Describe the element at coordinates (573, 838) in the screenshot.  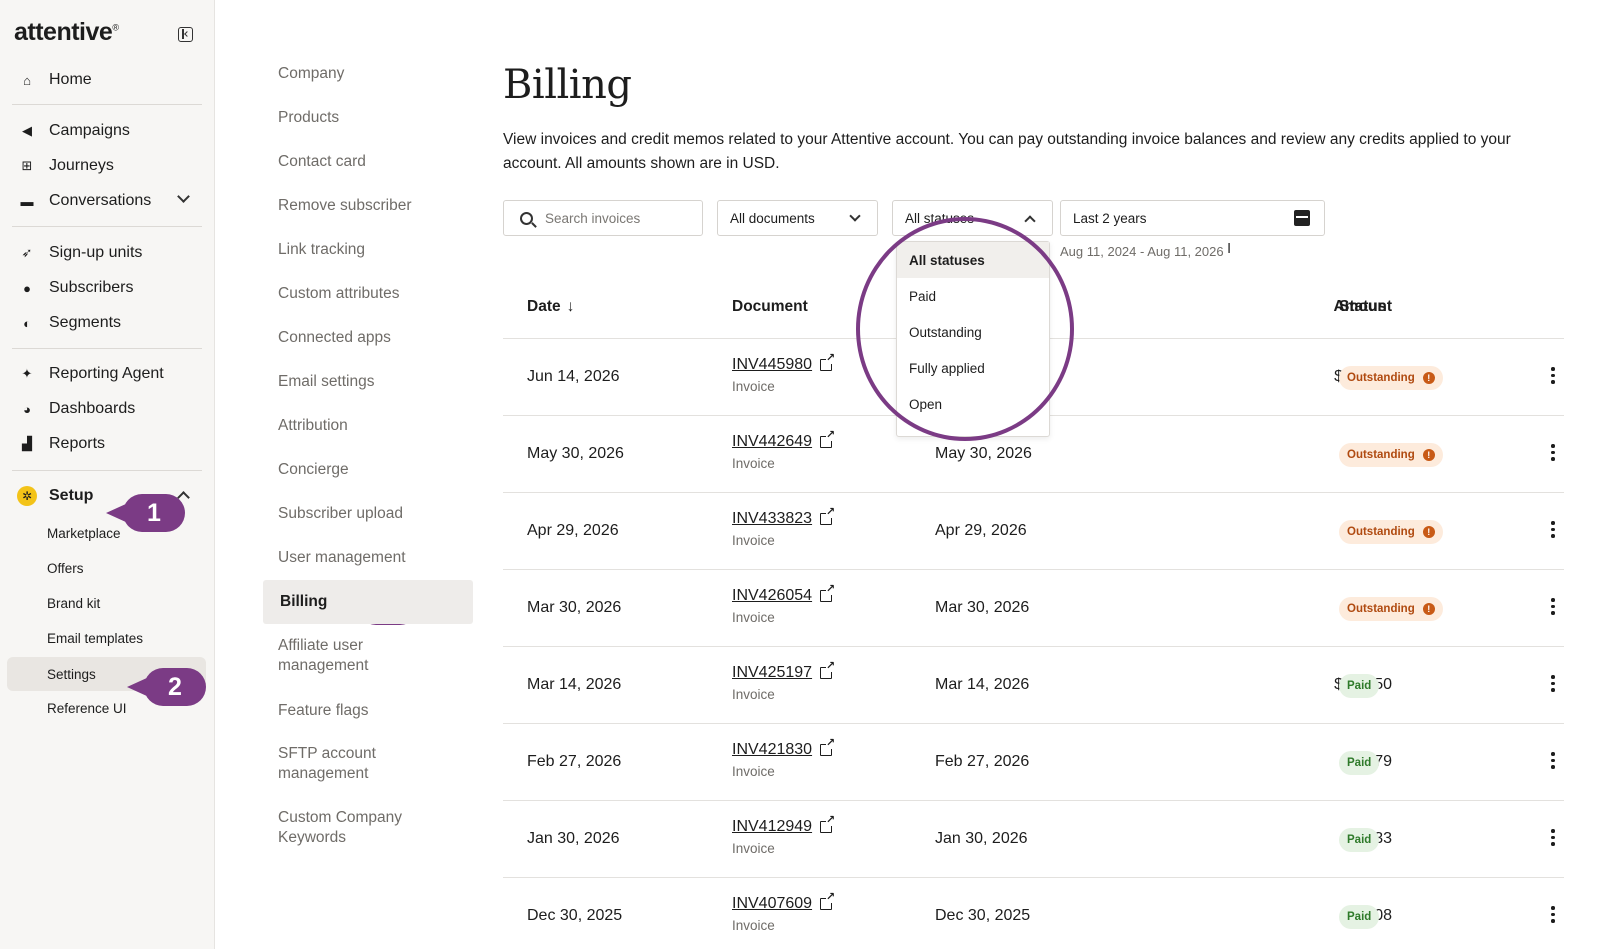
I see `invoice-date: Jan 30, 2026` at that location.